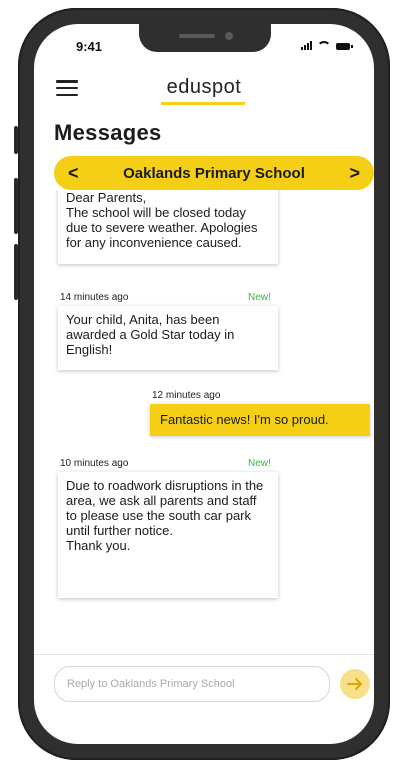 The image size is (412, 770). Describe the element at coordinates (204, 87) in the screenshot. I see `brand-logo: eduspot` at that location.